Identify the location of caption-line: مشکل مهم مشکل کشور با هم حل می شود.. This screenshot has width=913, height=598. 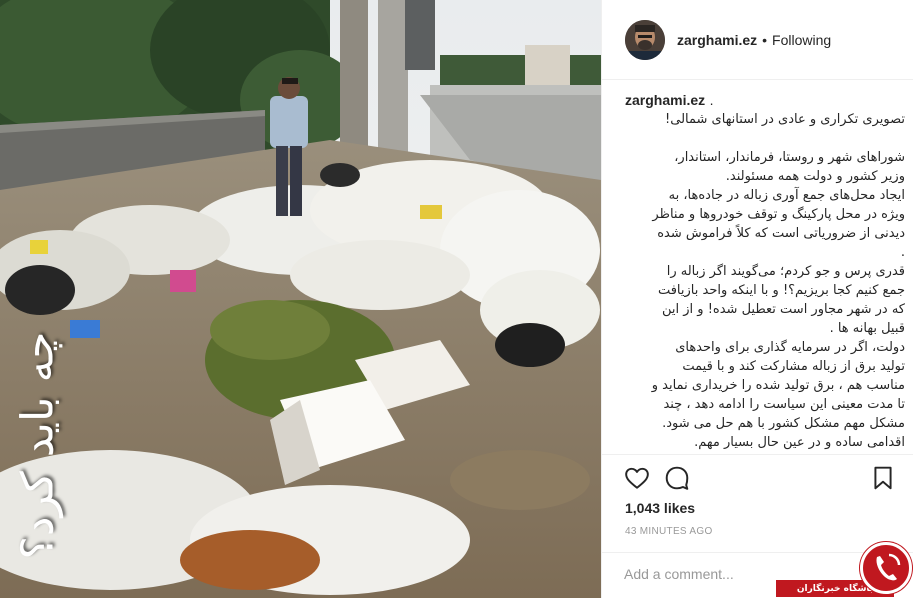
(783, 423).